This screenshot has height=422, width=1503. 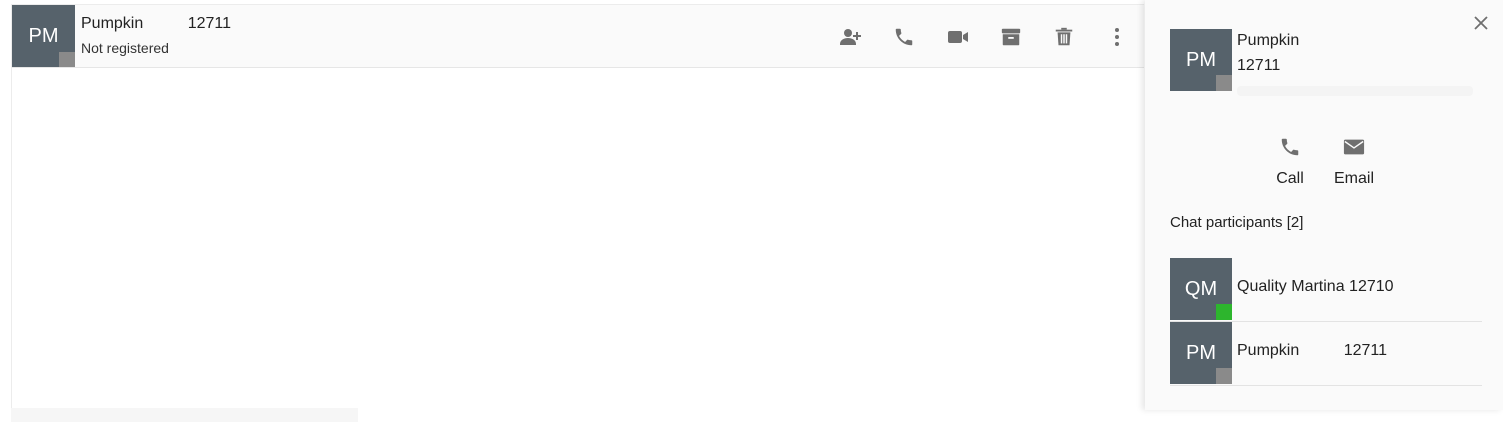 I want to click on add-person-icon, so click(x=851, y=37).